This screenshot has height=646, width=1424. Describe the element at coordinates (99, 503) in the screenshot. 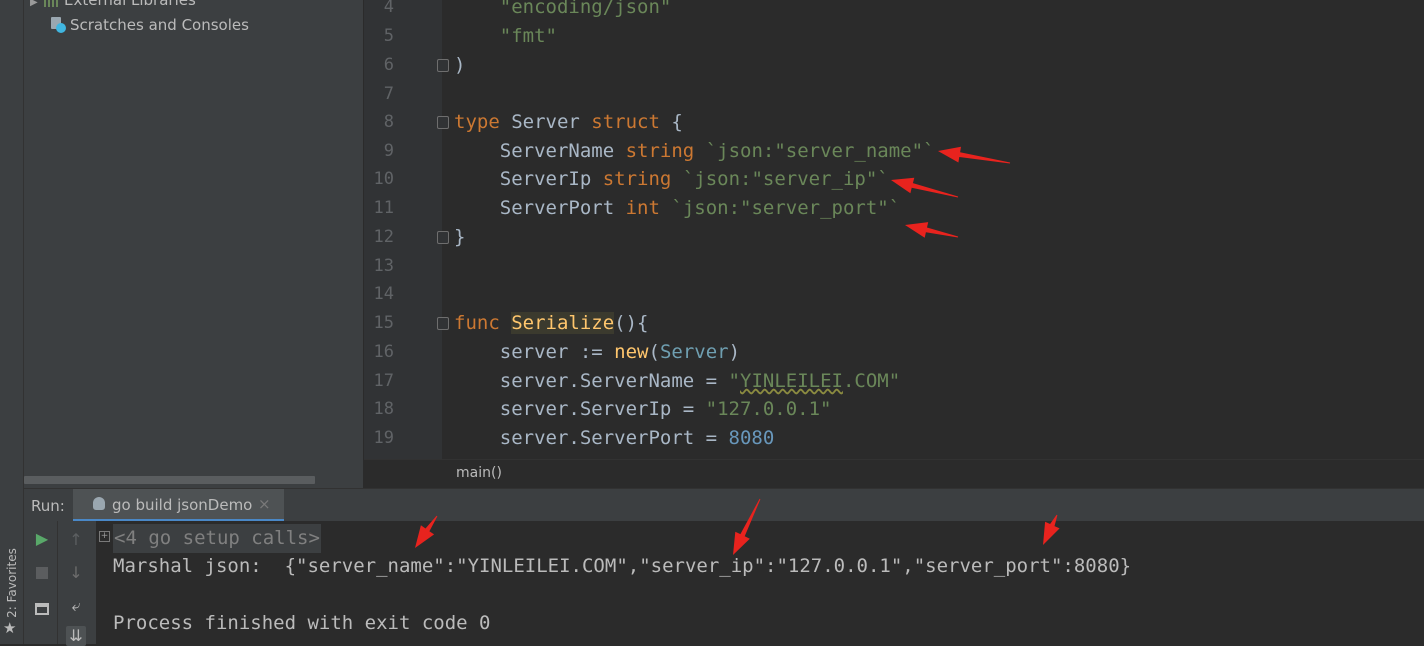

I see `go-gopher-icon` at that location.